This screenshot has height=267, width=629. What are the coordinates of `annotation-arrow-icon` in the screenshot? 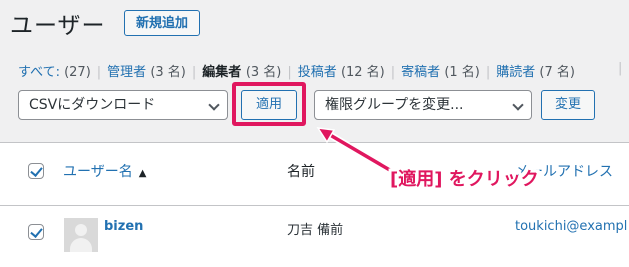 It's located at (360, 153).